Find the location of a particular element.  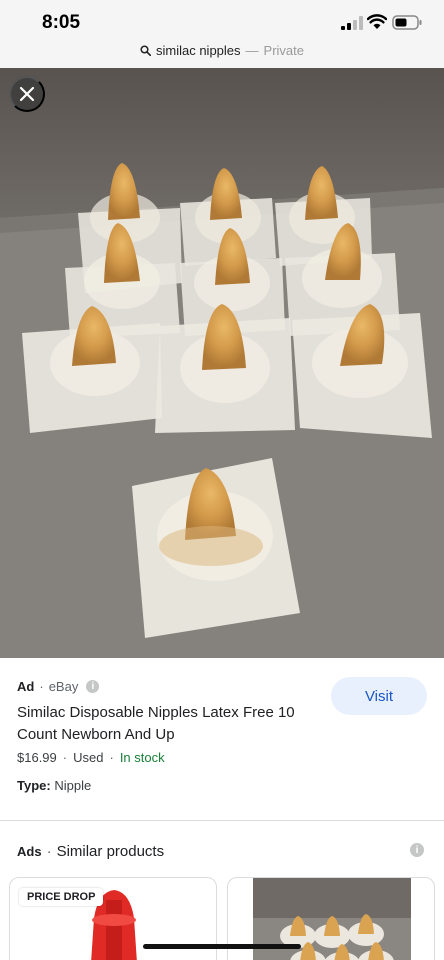

similar-products-header: Ads · Similar products is located at coordinates (90, 851).